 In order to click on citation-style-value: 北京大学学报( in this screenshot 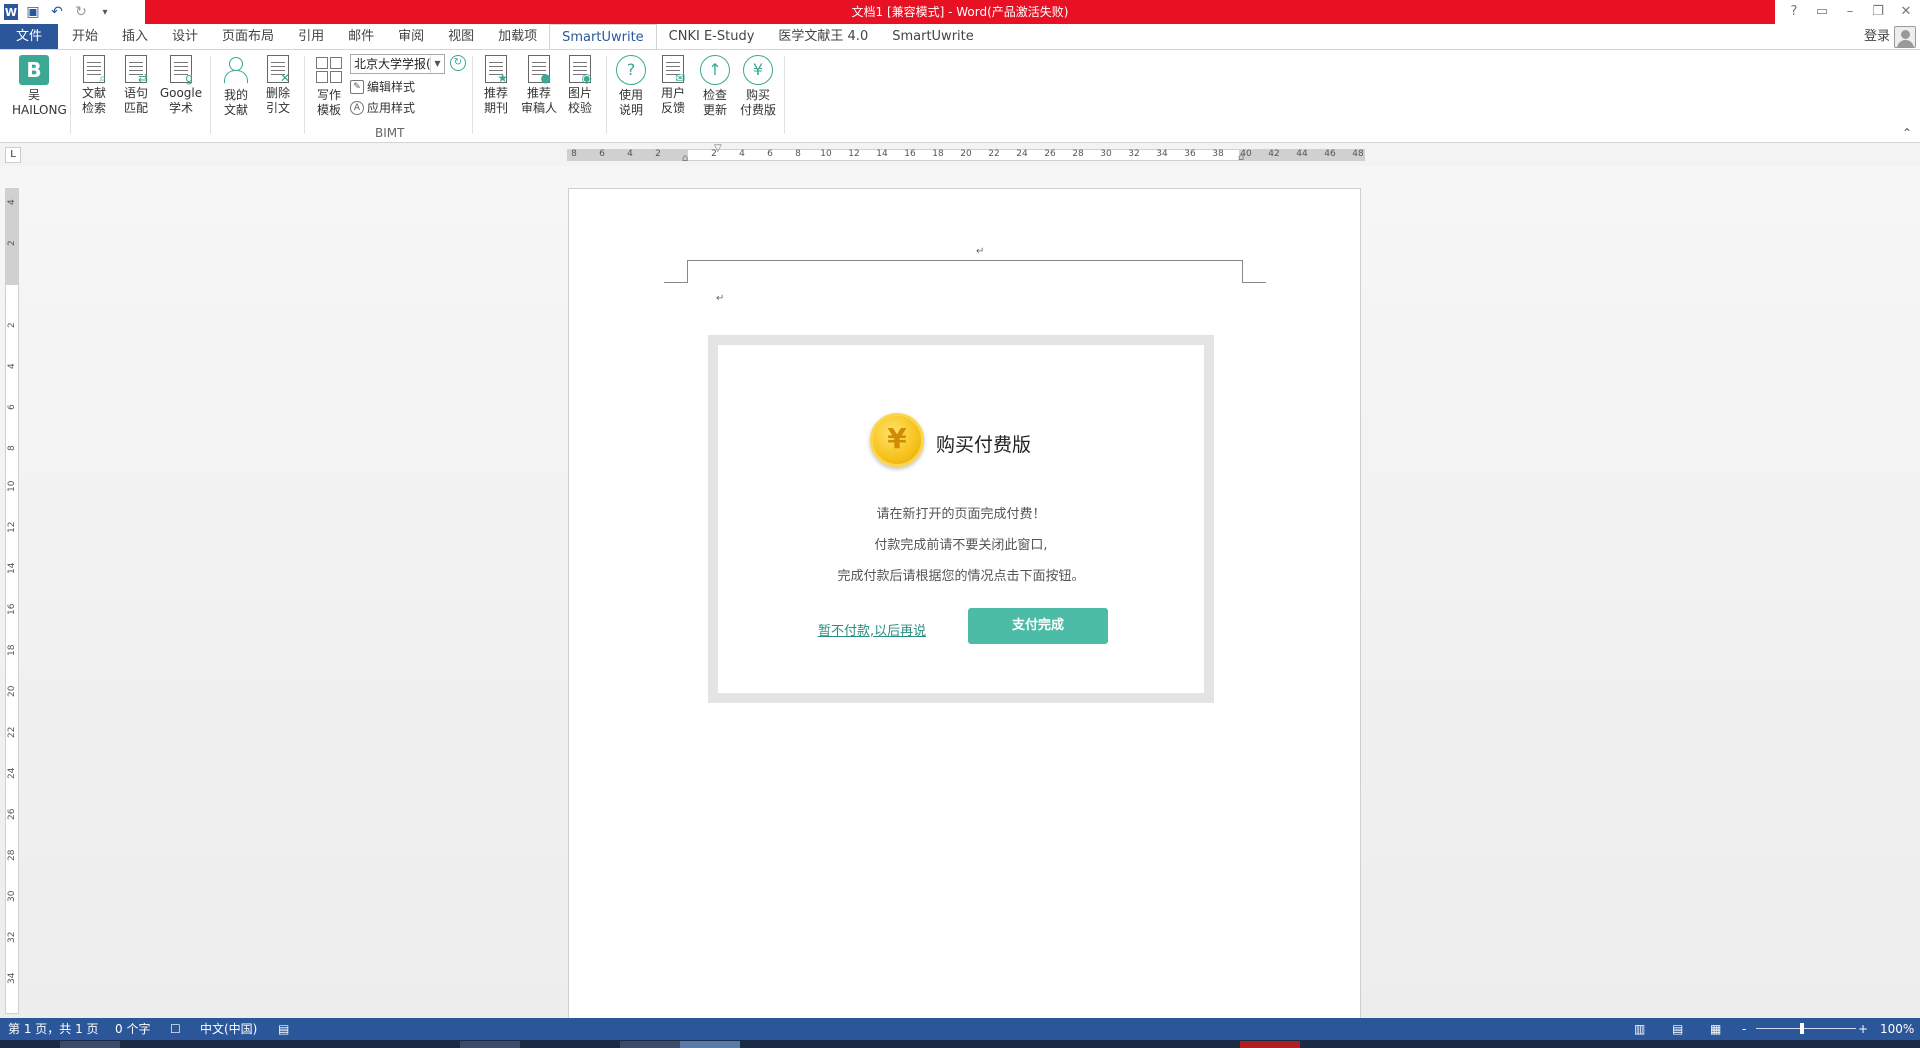, I will do `click(392, 64)`.